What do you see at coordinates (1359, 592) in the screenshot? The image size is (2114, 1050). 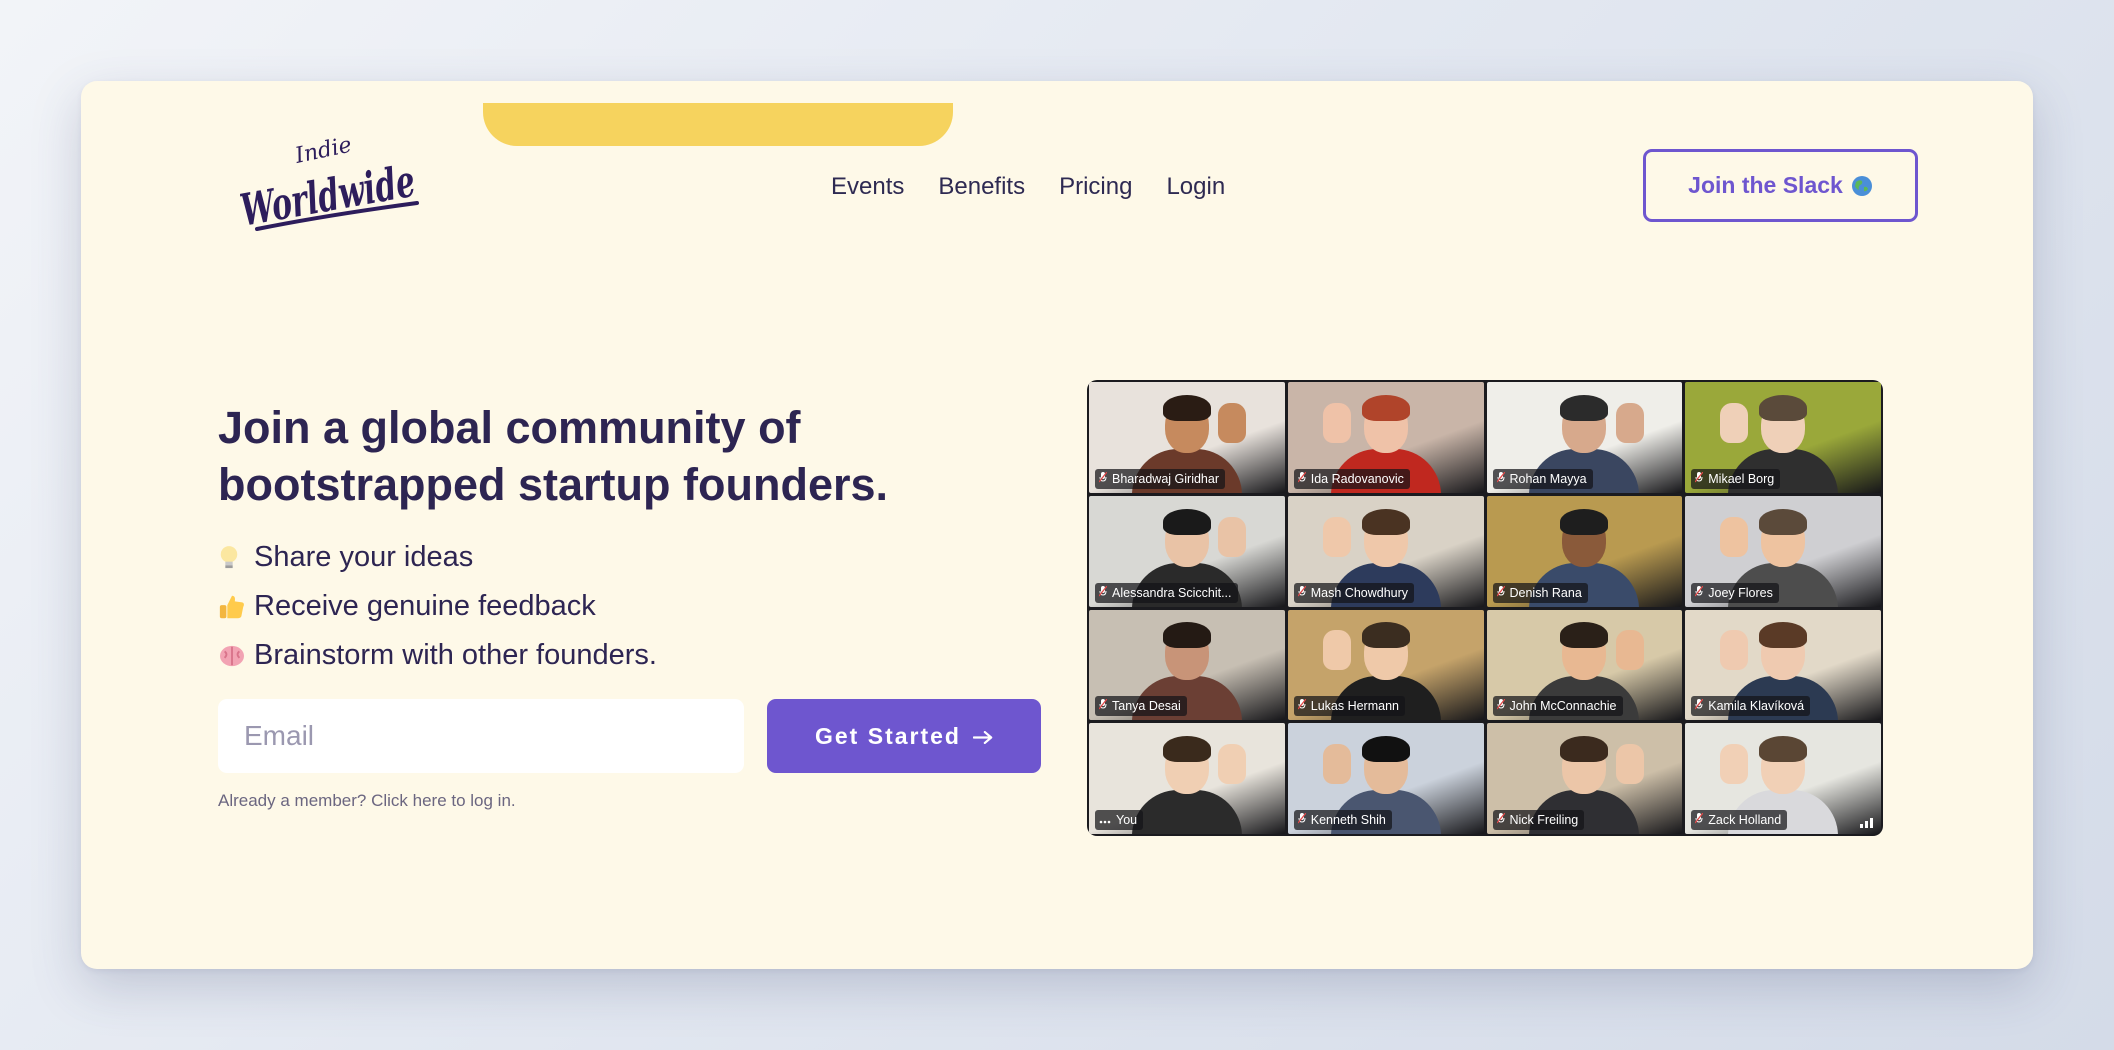 I see `participant-name: Mash Chowdhury` at bounding box center [1359, 592].